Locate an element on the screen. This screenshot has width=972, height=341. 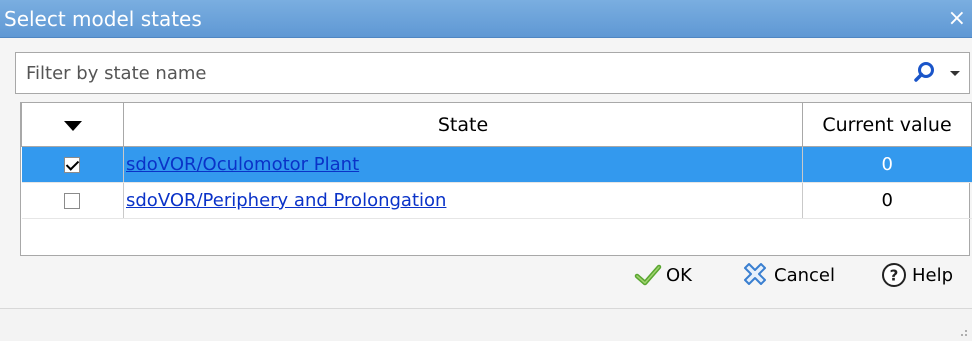
ok-label: OK is located at coordinates (679, 275).